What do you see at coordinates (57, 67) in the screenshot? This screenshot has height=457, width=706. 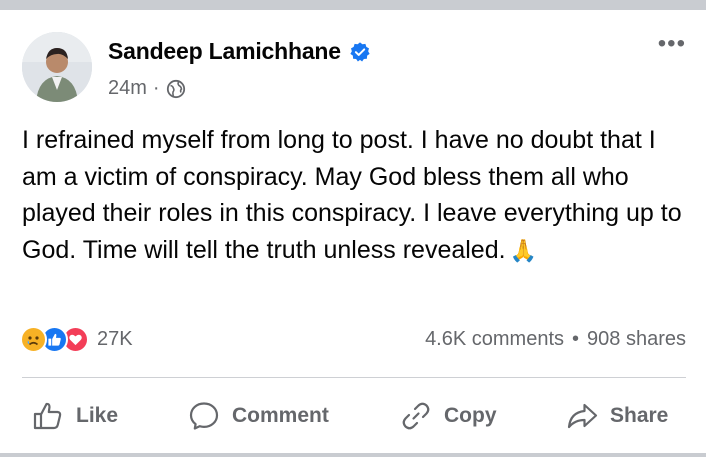 I see `avatar` at bounding box center [57, 67].